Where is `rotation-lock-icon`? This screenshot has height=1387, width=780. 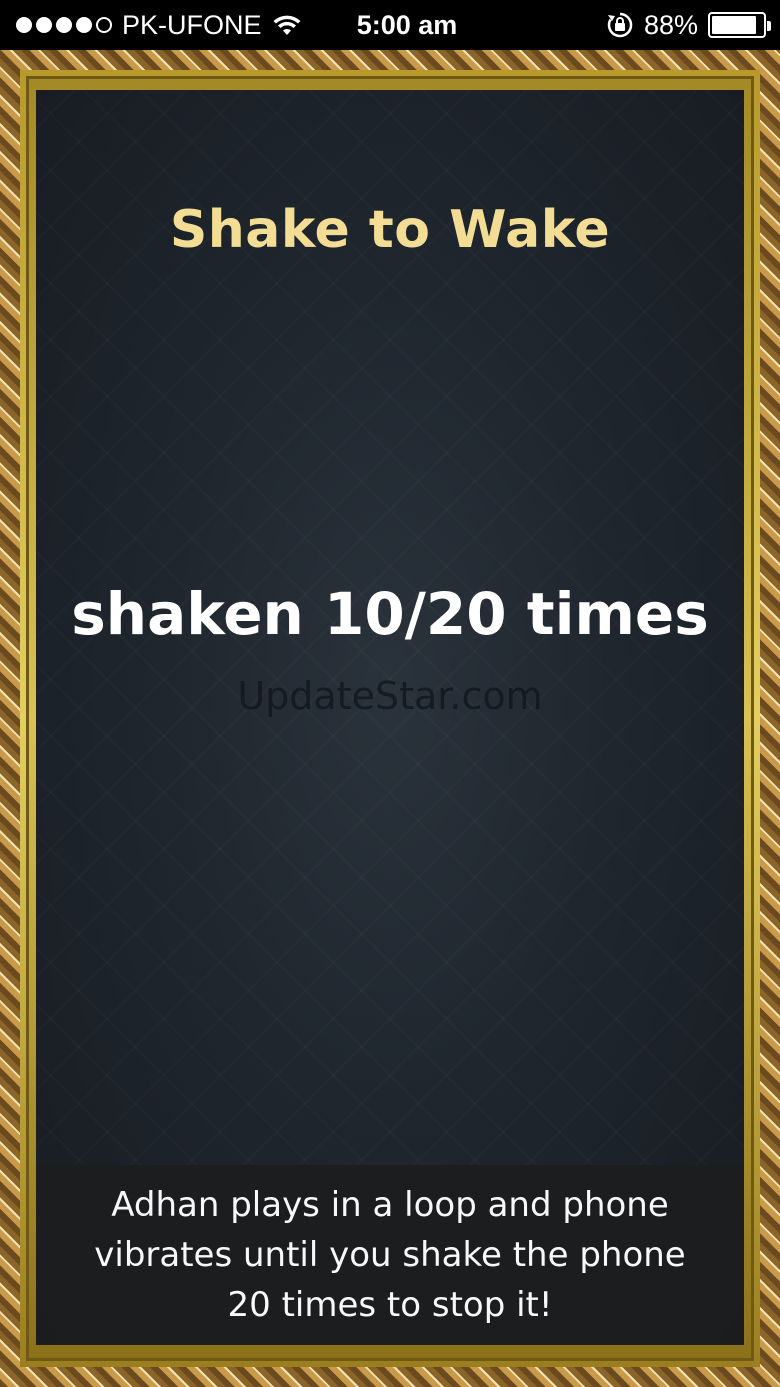
rotation-lock-icon is located at coordinates (620, 25).